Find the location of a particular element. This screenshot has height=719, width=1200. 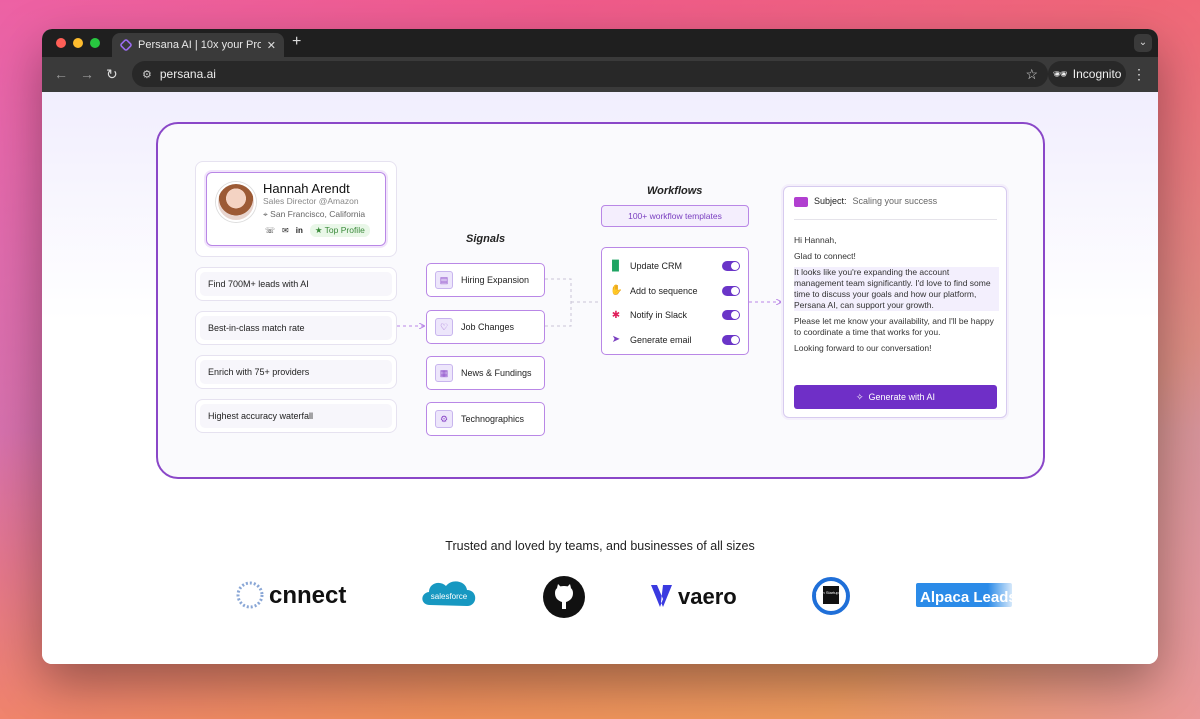

feature-item: Find 700M+ leads with AI is located at coordinates (296, 284).